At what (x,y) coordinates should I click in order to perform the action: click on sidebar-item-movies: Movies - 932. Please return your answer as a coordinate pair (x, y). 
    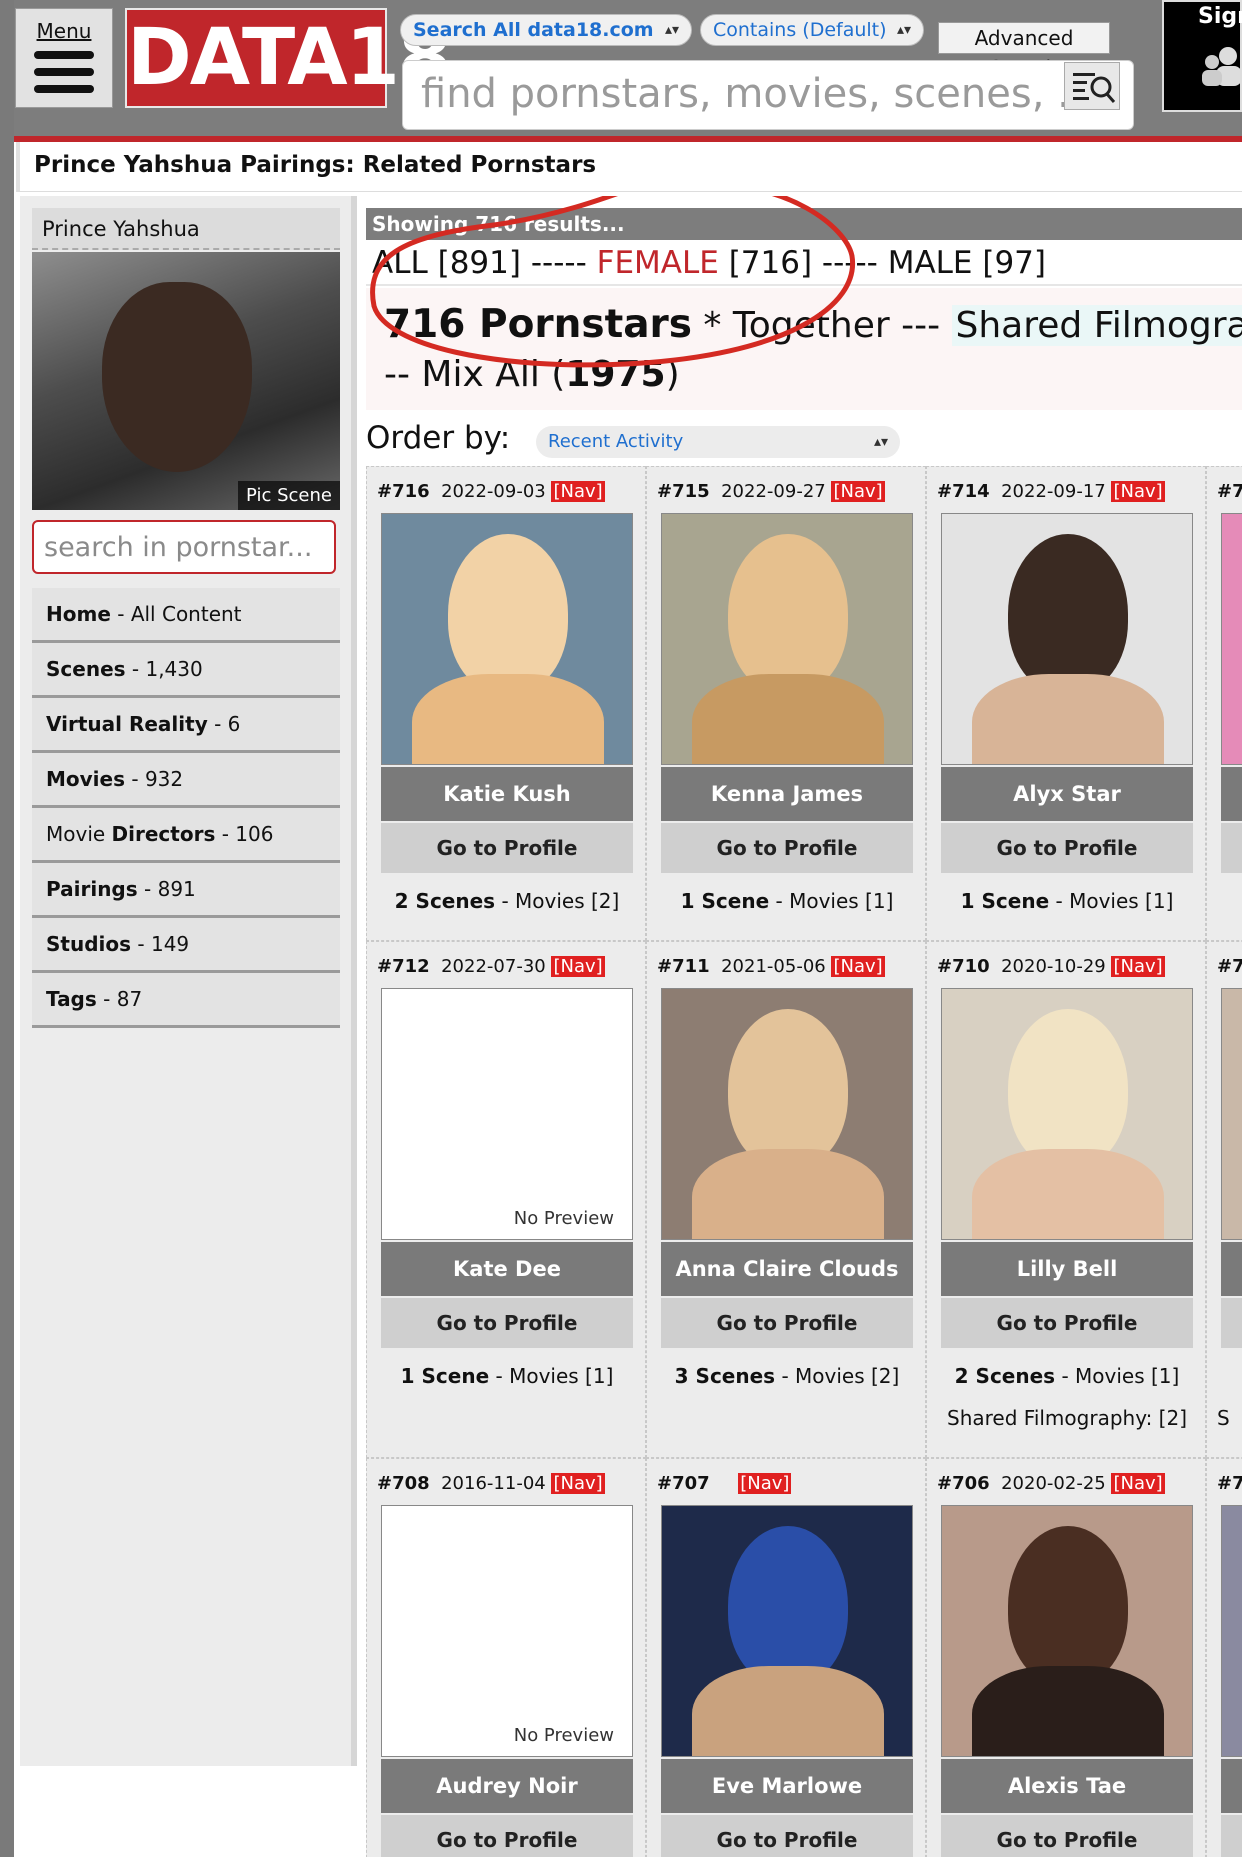
    Looking at the image, I should click on (186, 780).